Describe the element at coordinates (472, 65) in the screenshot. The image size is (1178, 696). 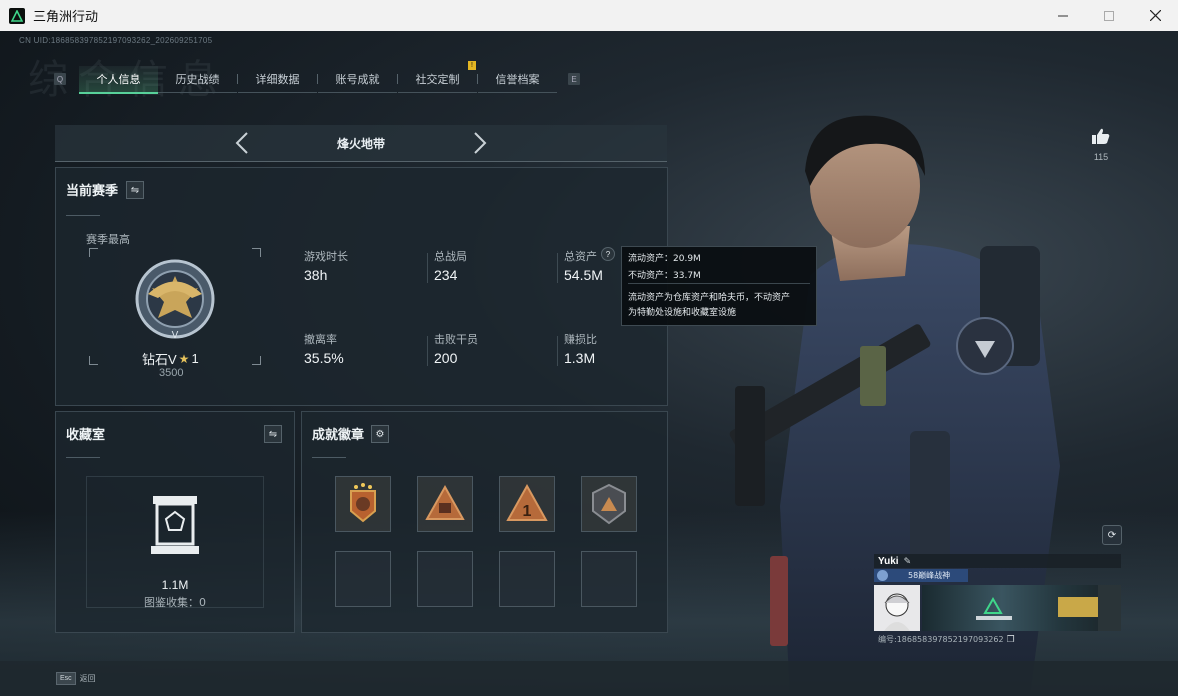
I see `notification-badge: !` at that location.